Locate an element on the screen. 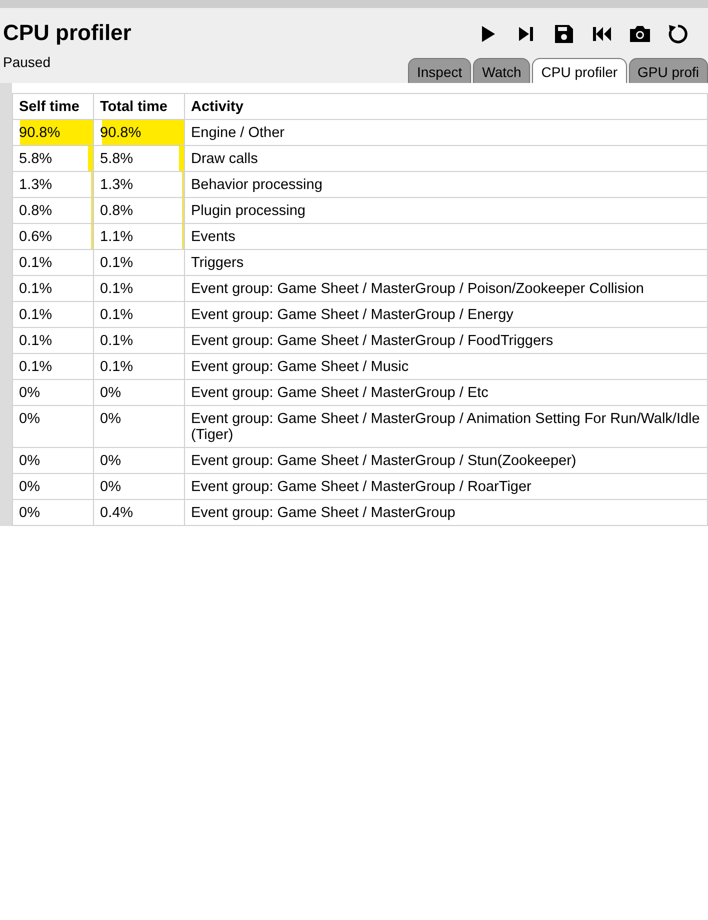  activity-cell: Behavior processing is located at coordinates (446, 185).